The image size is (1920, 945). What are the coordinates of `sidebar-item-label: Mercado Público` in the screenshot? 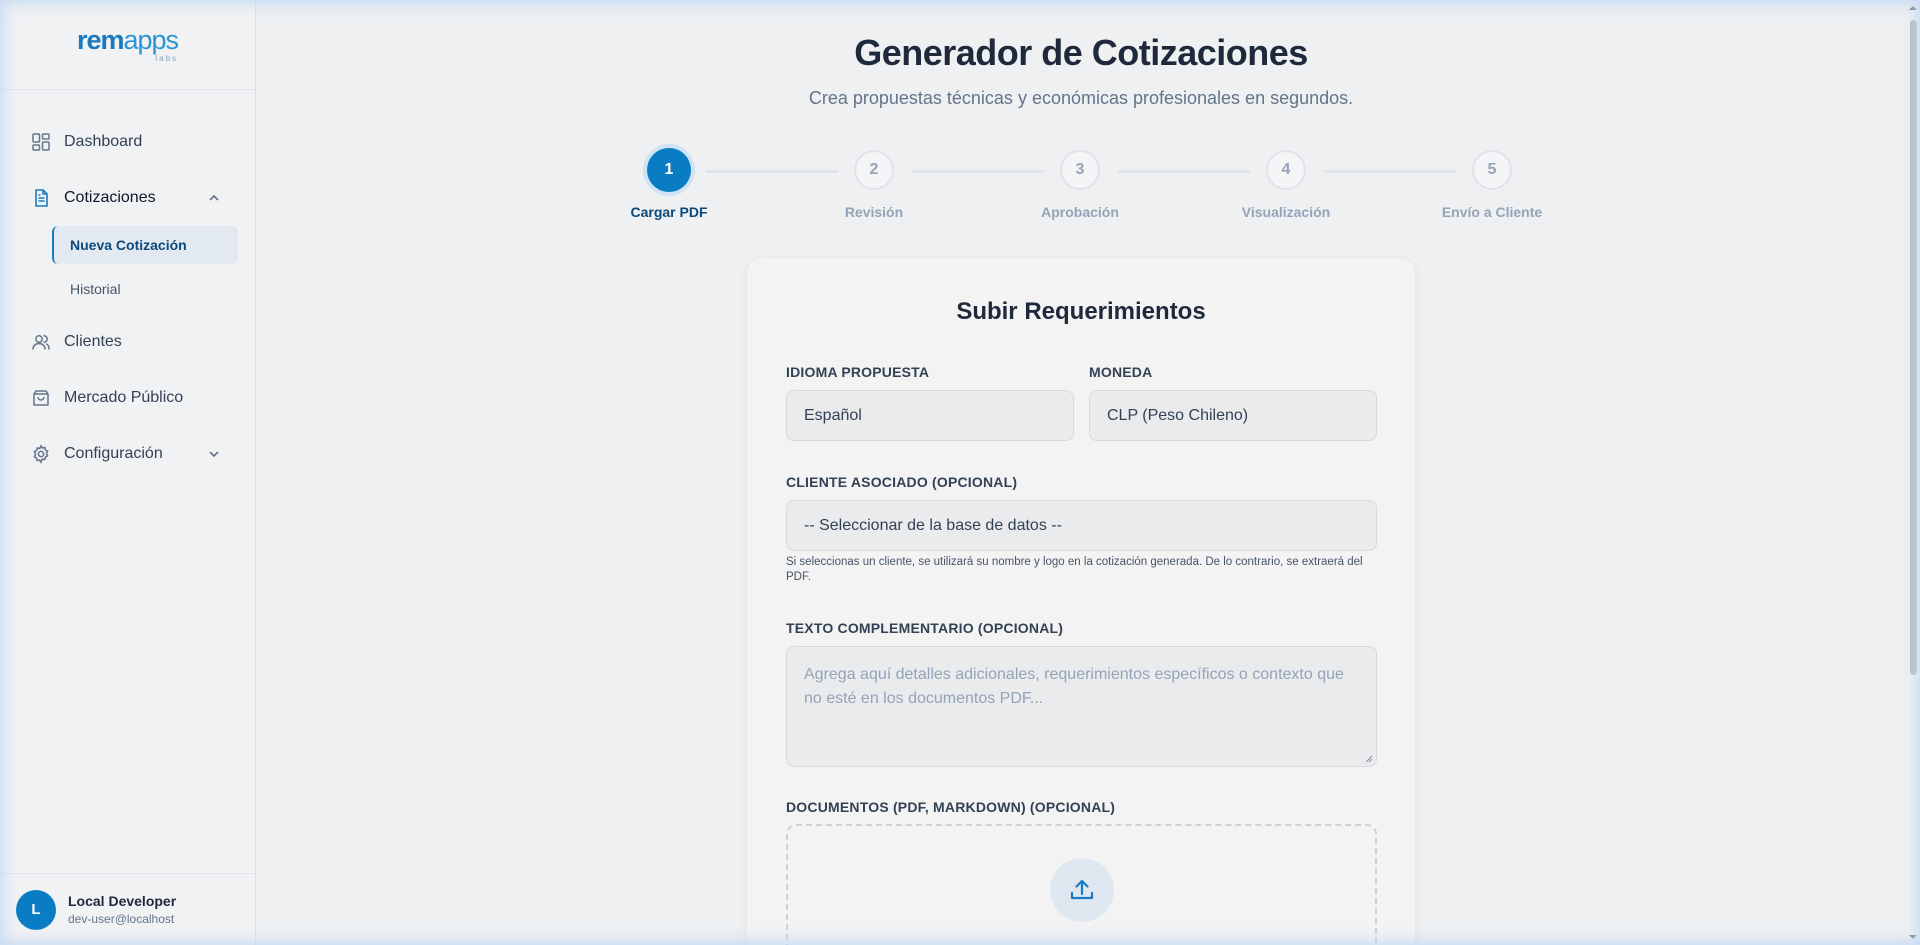 It's located at (124, 397).